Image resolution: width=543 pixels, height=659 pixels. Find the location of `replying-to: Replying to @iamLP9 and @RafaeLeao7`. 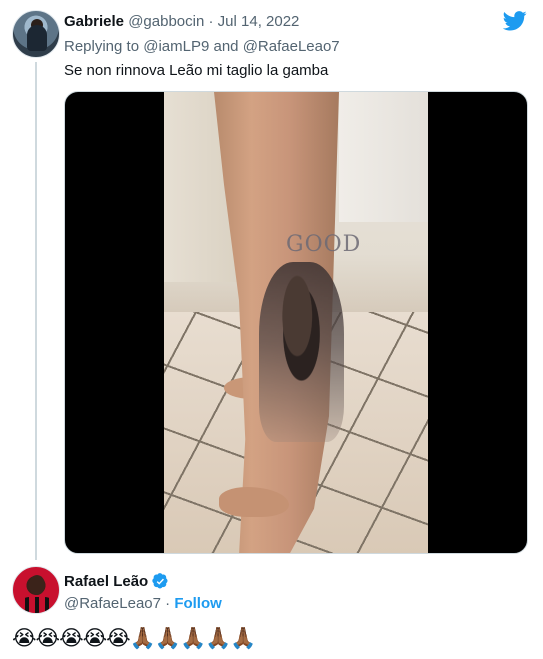

replying-to: Replying to @iamLP9 and @RafaeLeao7 is located at coordinates (202, 46).